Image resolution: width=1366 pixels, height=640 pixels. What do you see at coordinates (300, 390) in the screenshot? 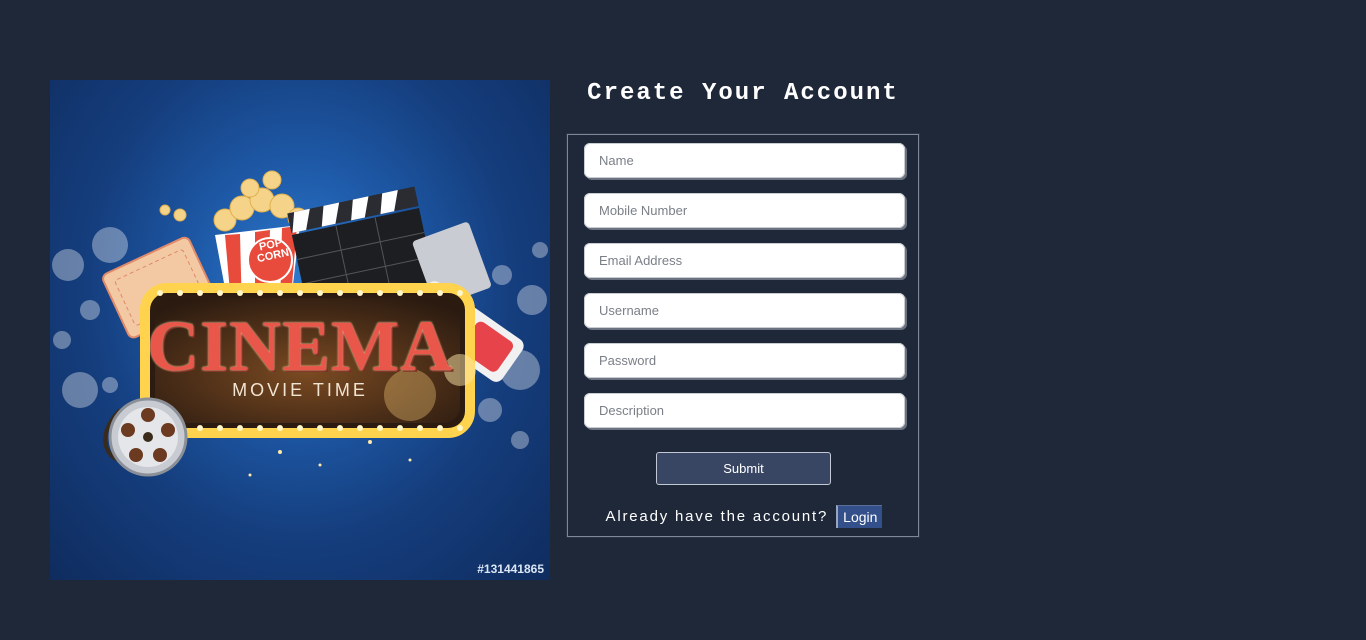
I see `poster-tagline: MOVIE TIME` at bounding box center [300, 390].